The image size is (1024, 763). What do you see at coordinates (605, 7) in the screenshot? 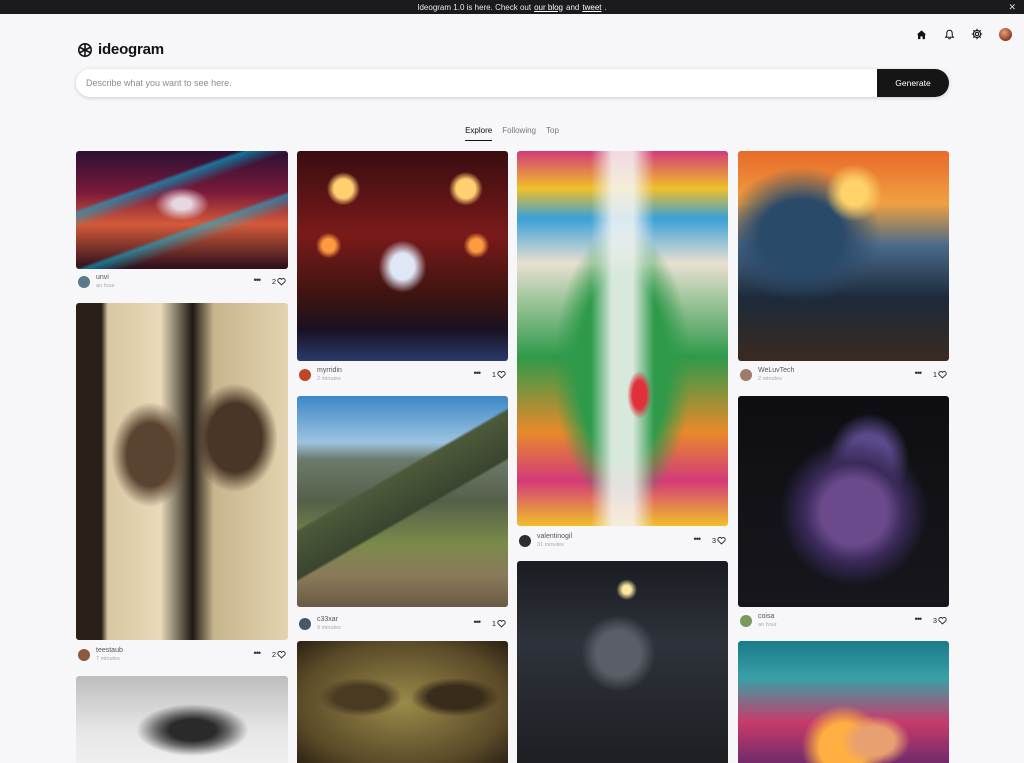
I see `announcement-period: .` at bounding box center [605, 7].